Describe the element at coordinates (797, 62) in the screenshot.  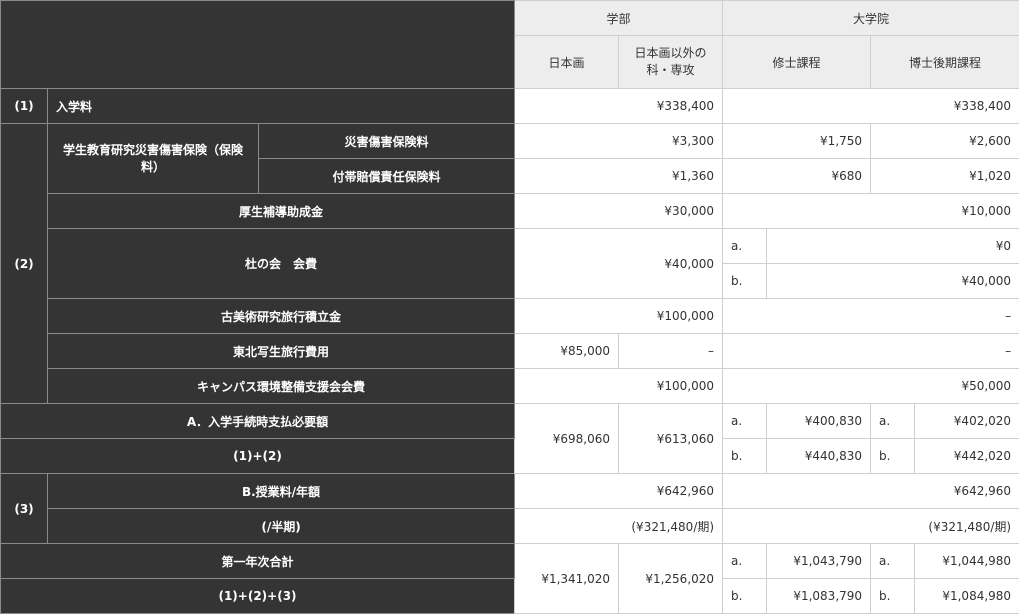
I see `header-masters: 修士課程` at that location.